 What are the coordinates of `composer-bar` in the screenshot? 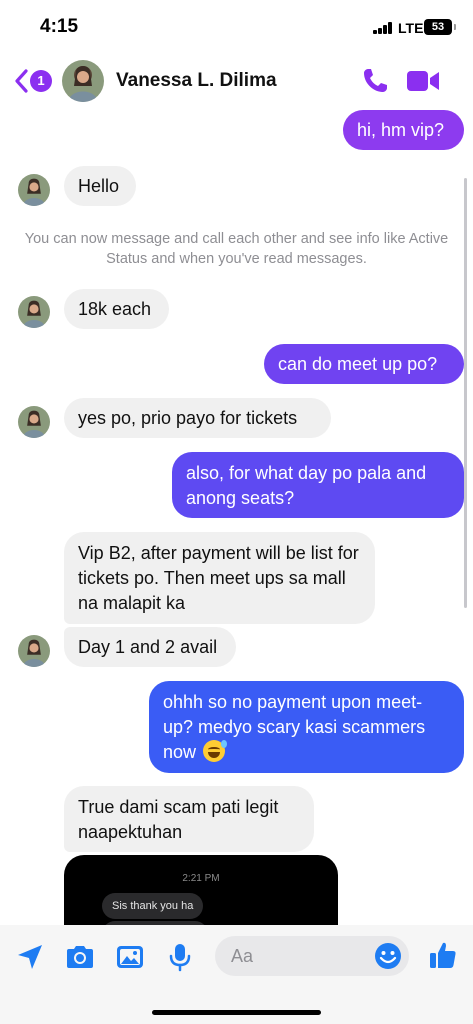 It's located at (236, 974).